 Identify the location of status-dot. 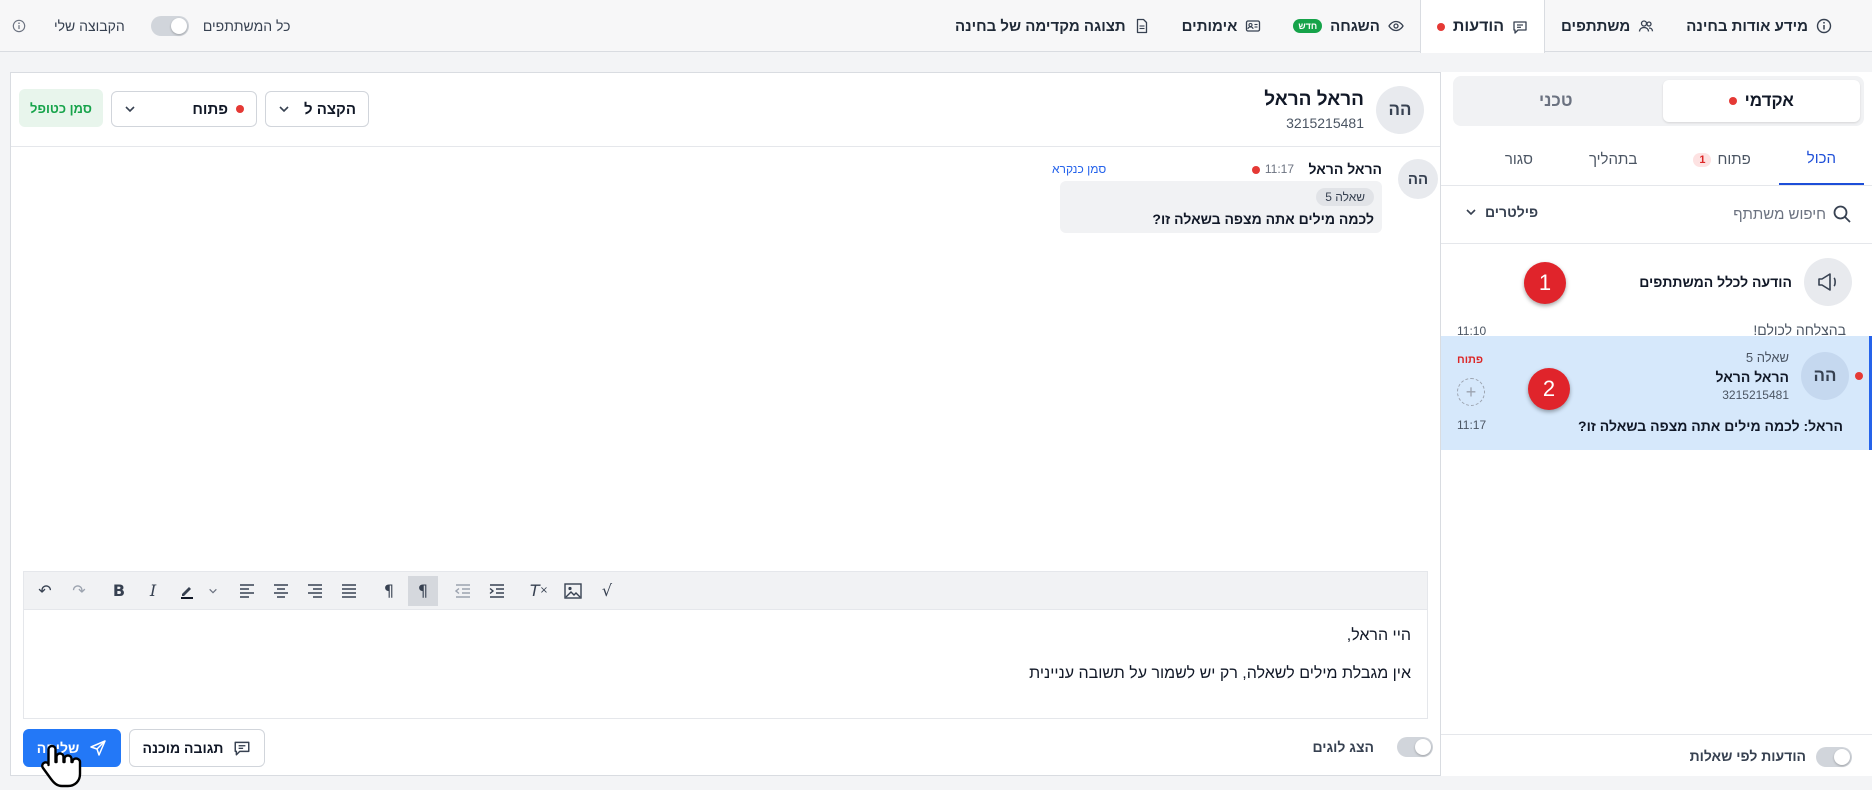
(240, 109).